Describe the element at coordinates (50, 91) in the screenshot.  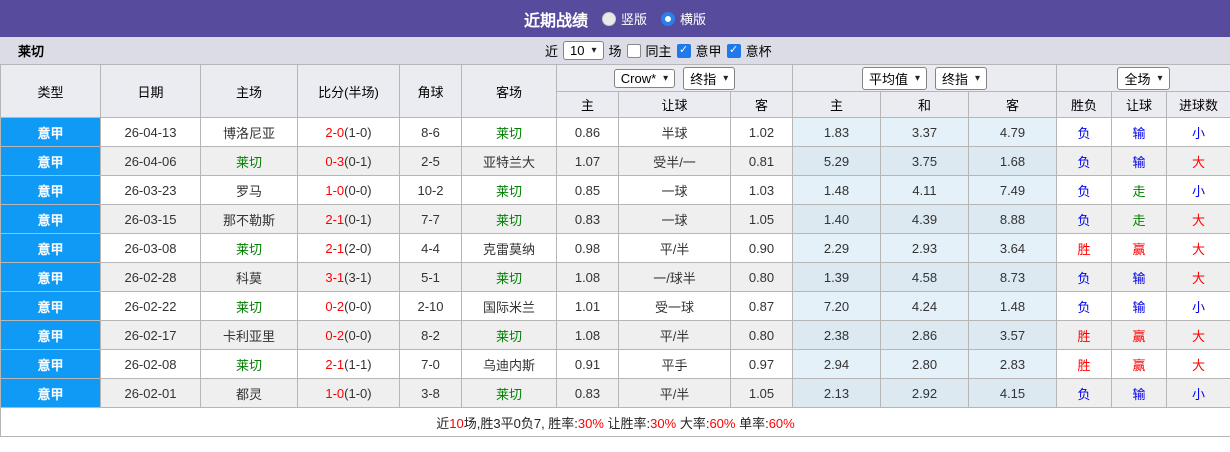
I see `column-header-type: 类型` at that location.